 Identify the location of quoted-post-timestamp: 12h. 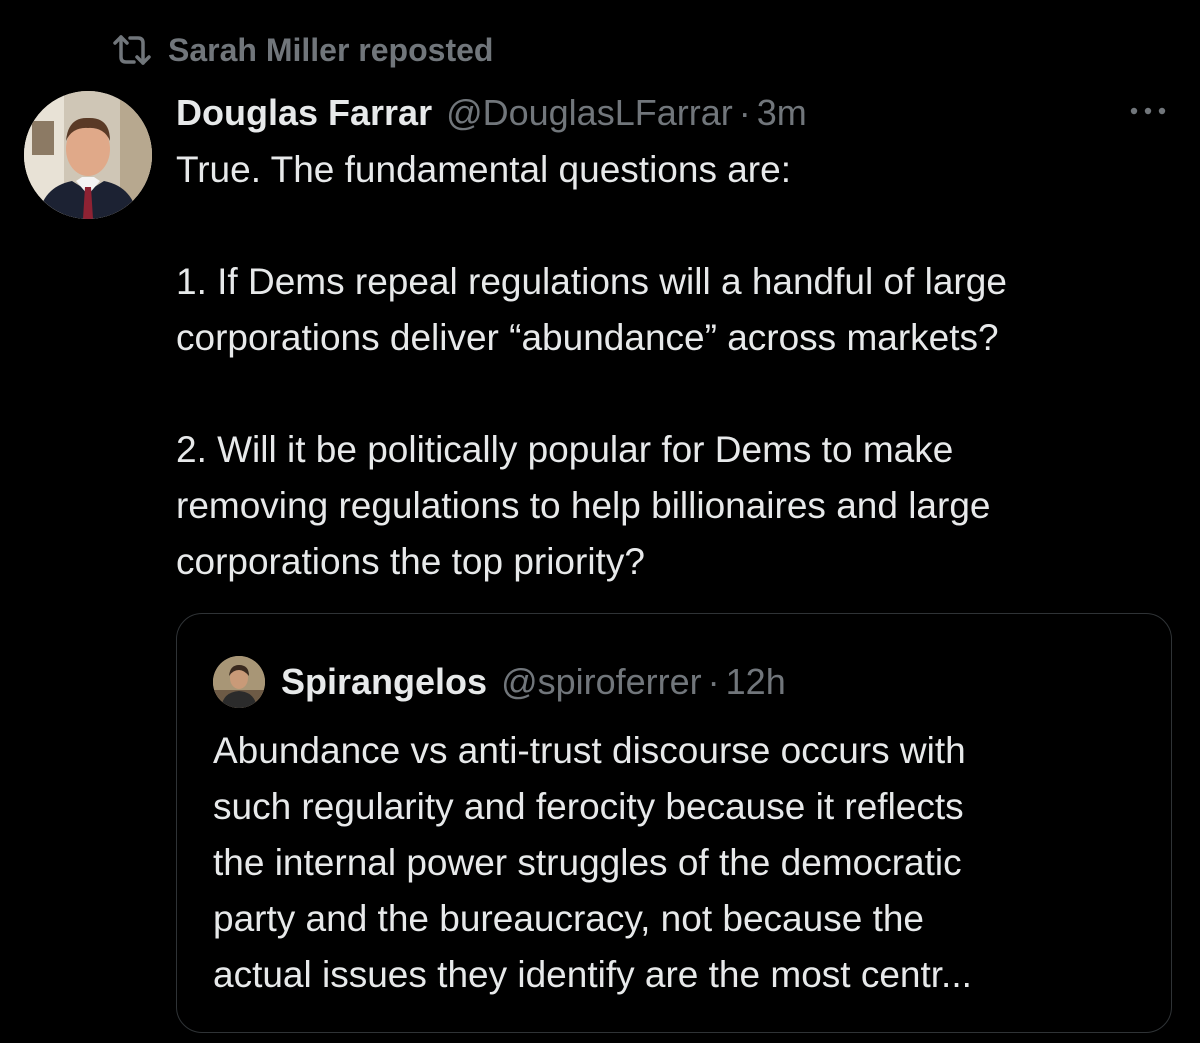
(756, 682).